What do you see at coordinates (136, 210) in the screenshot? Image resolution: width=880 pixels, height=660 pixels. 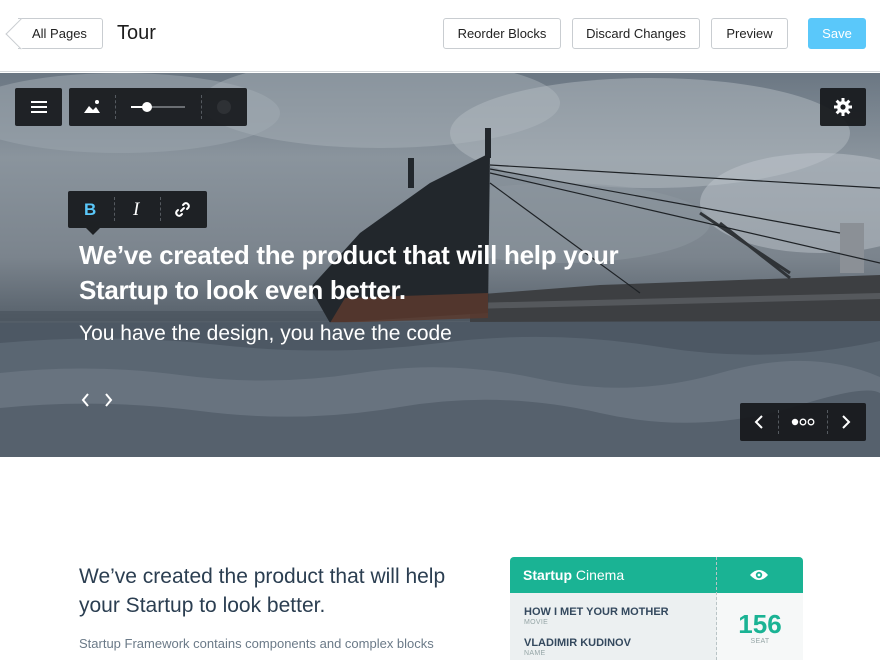 I see `italic-icon: I` at bounding box center [136, 210].